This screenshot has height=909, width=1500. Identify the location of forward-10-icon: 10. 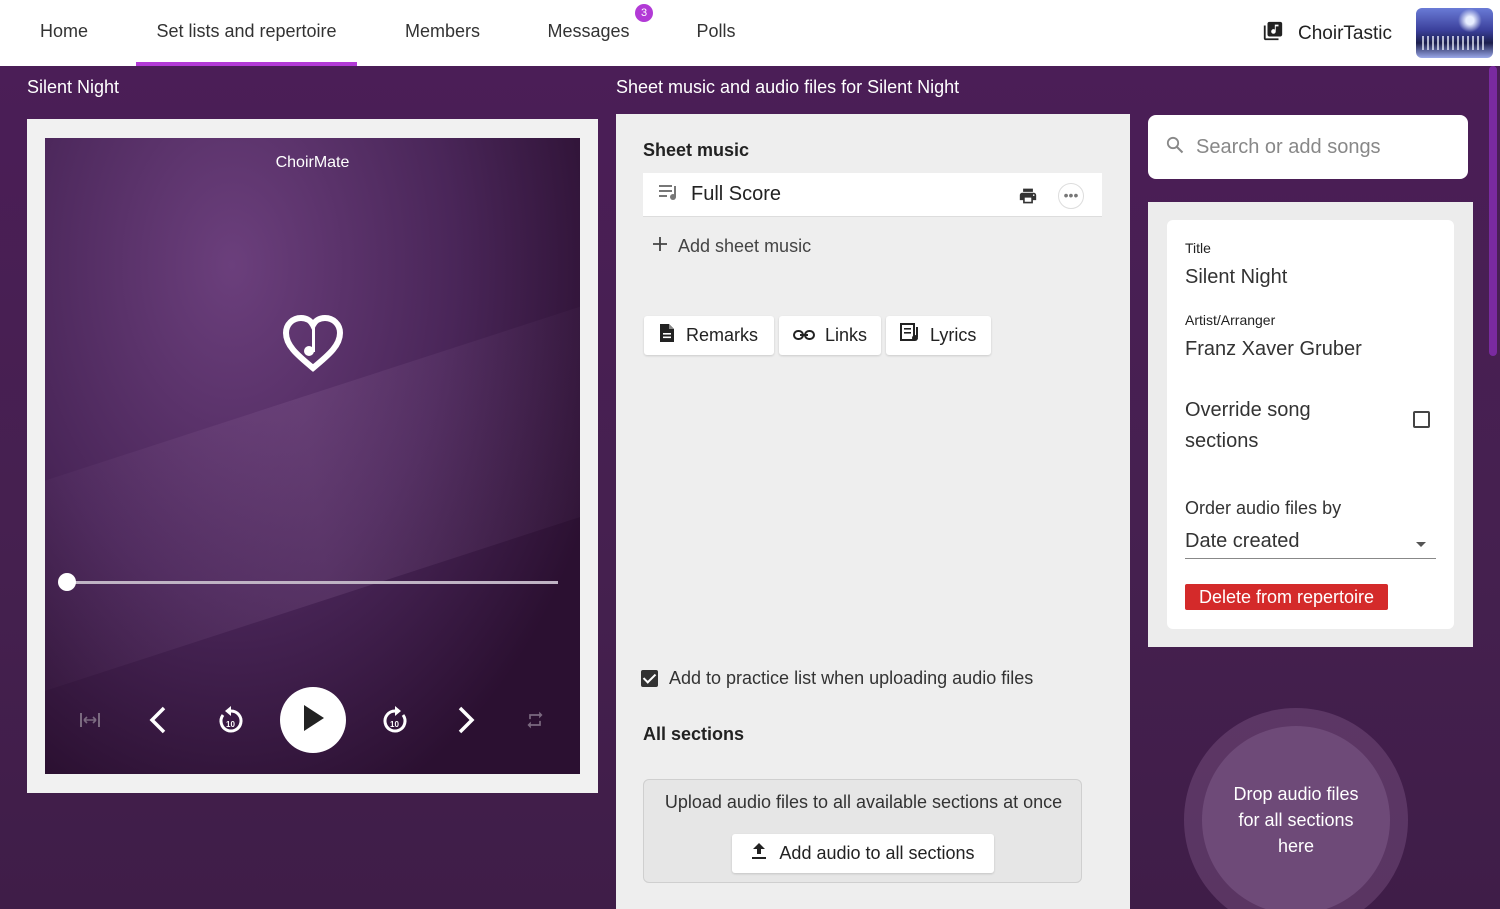
(395, 719).